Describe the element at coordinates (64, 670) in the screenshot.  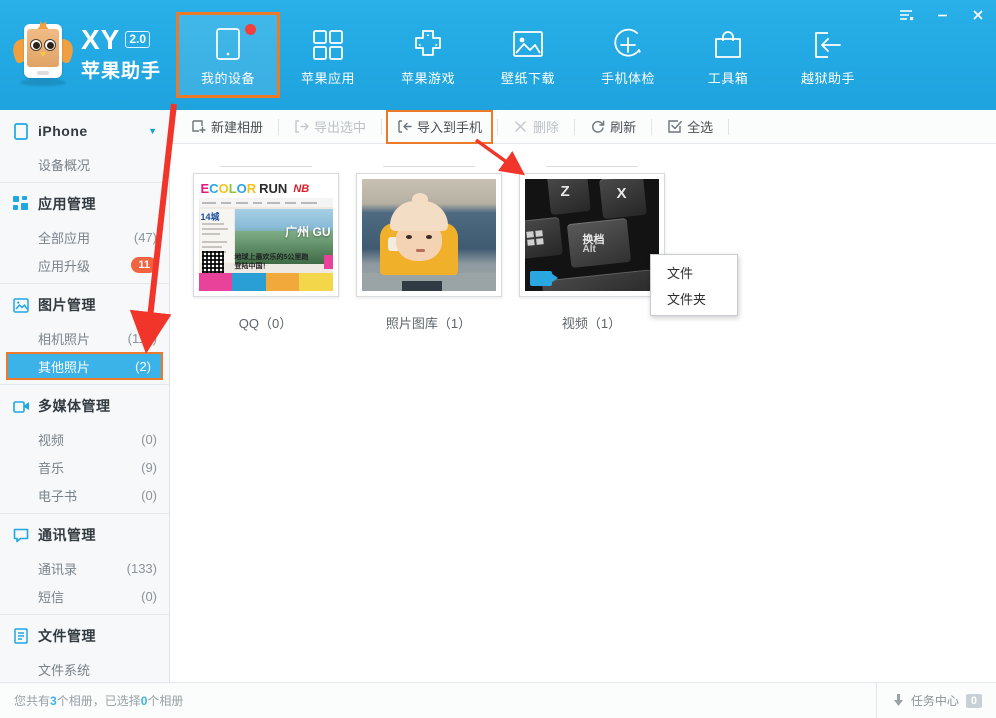
I see `sidebar-item-label: 文件系统` at that location.